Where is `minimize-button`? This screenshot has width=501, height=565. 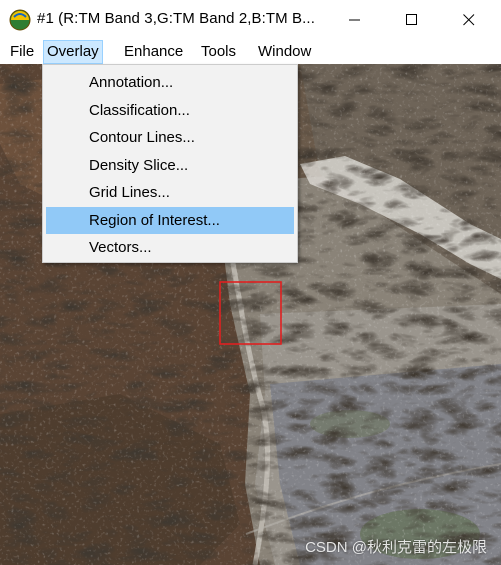
minimize-button is located at coordinates (355, 20).